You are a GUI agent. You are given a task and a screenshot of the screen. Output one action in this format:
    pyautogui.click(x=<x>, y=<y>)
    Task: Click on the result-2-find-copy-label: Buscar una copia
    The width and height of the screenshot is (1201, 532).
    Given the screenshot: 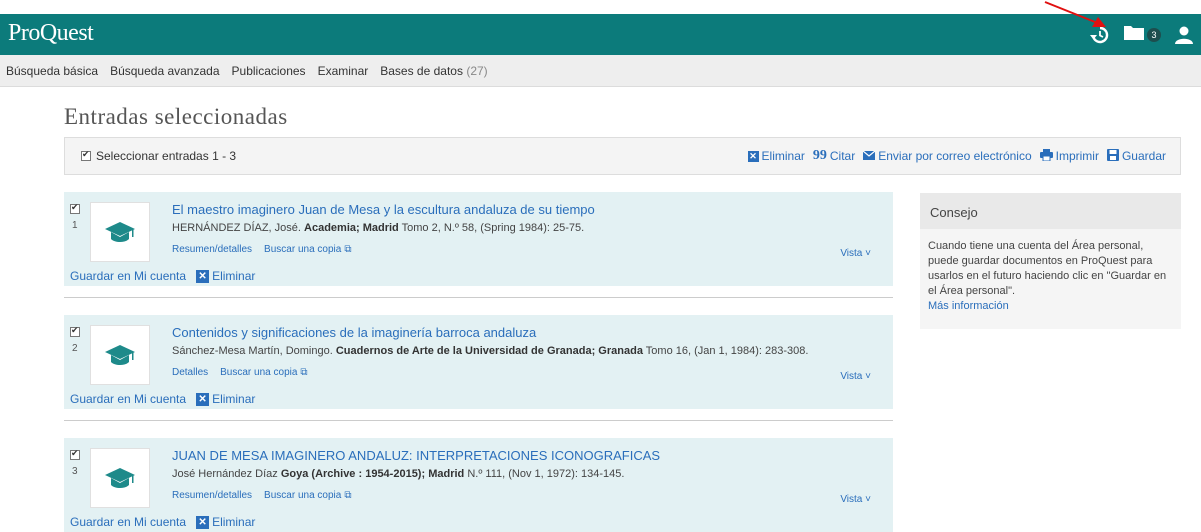 What is the action you would take?
    pyautogui.click(x=259, y=372)
    